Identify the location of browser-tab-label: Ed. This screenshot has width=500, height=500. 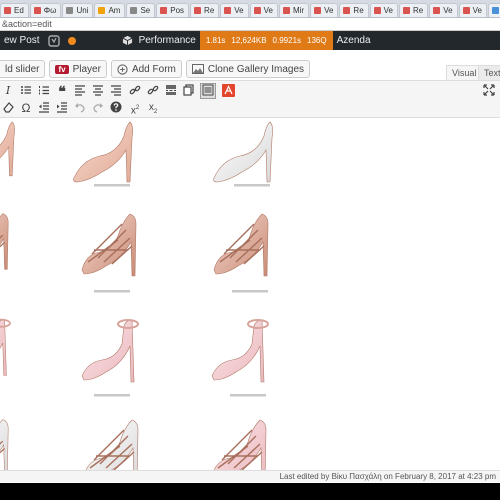
(19, 10).